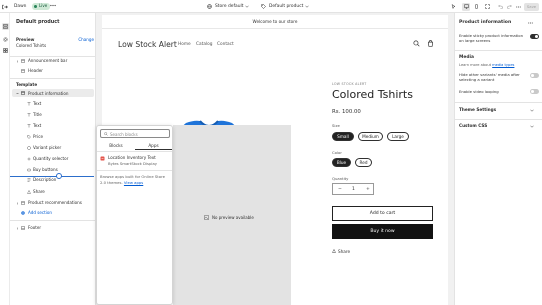 This screenshot has height=305, width=542. What do you see at coordinates (509, 7) in the screenshot?
I see `redo-icon` at bounding box center [509, 7].